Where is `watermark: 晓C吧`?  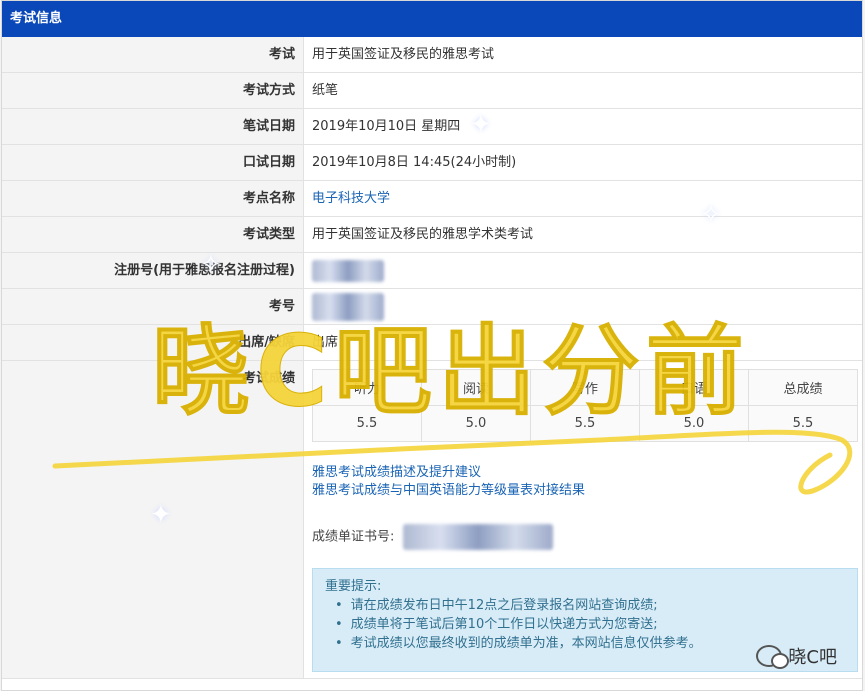
watermark: 晓C吧 is located at coordinates (796, 656).